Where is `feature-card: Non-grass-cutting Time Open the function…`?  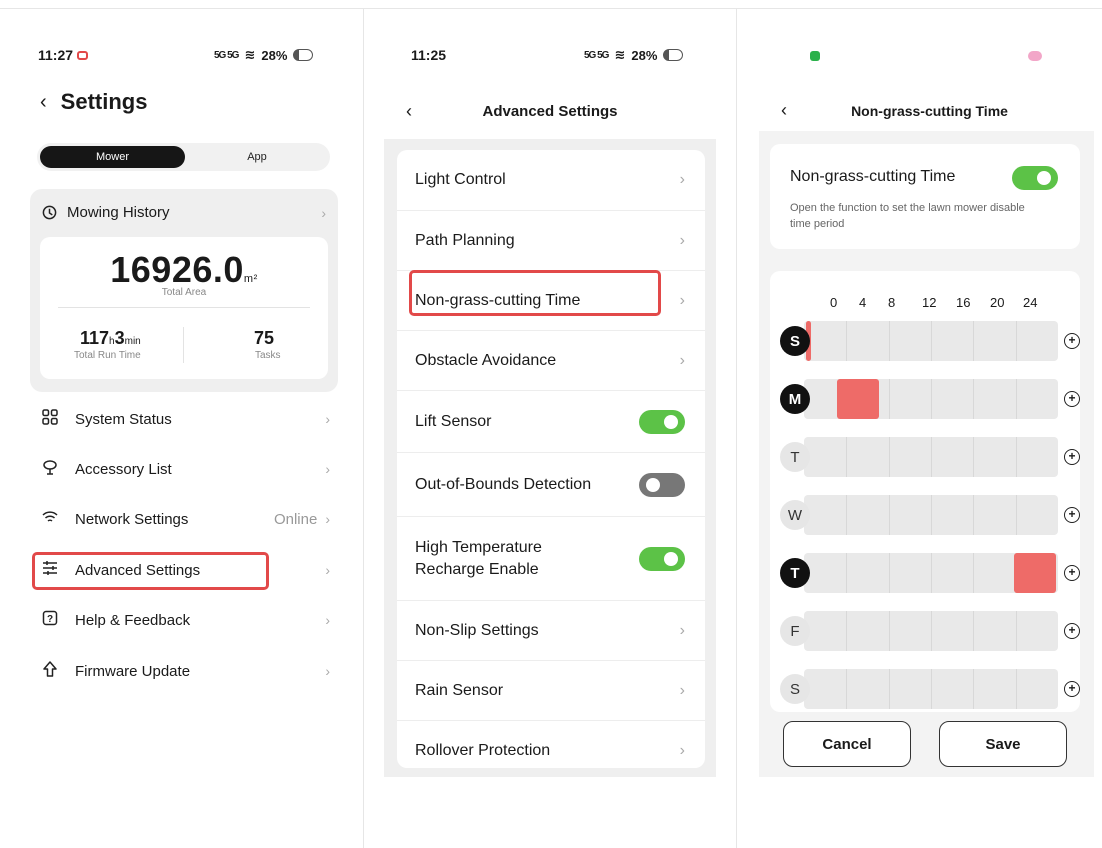 feature-card: Non-grass-cutting Time Open the function… is located at coordinates (925, 196).